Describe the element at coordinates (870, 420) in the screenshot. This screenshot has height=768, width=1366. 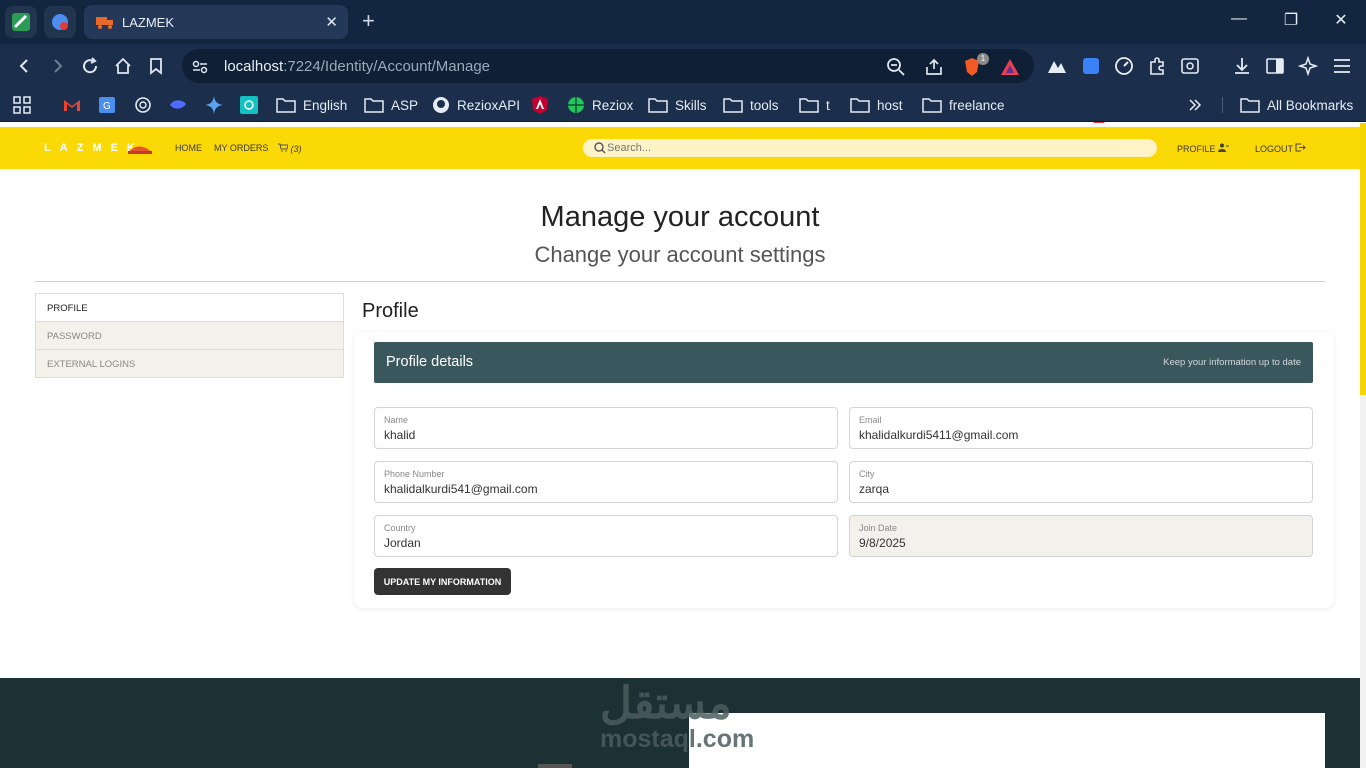
I see `field-label: Email` at that location.